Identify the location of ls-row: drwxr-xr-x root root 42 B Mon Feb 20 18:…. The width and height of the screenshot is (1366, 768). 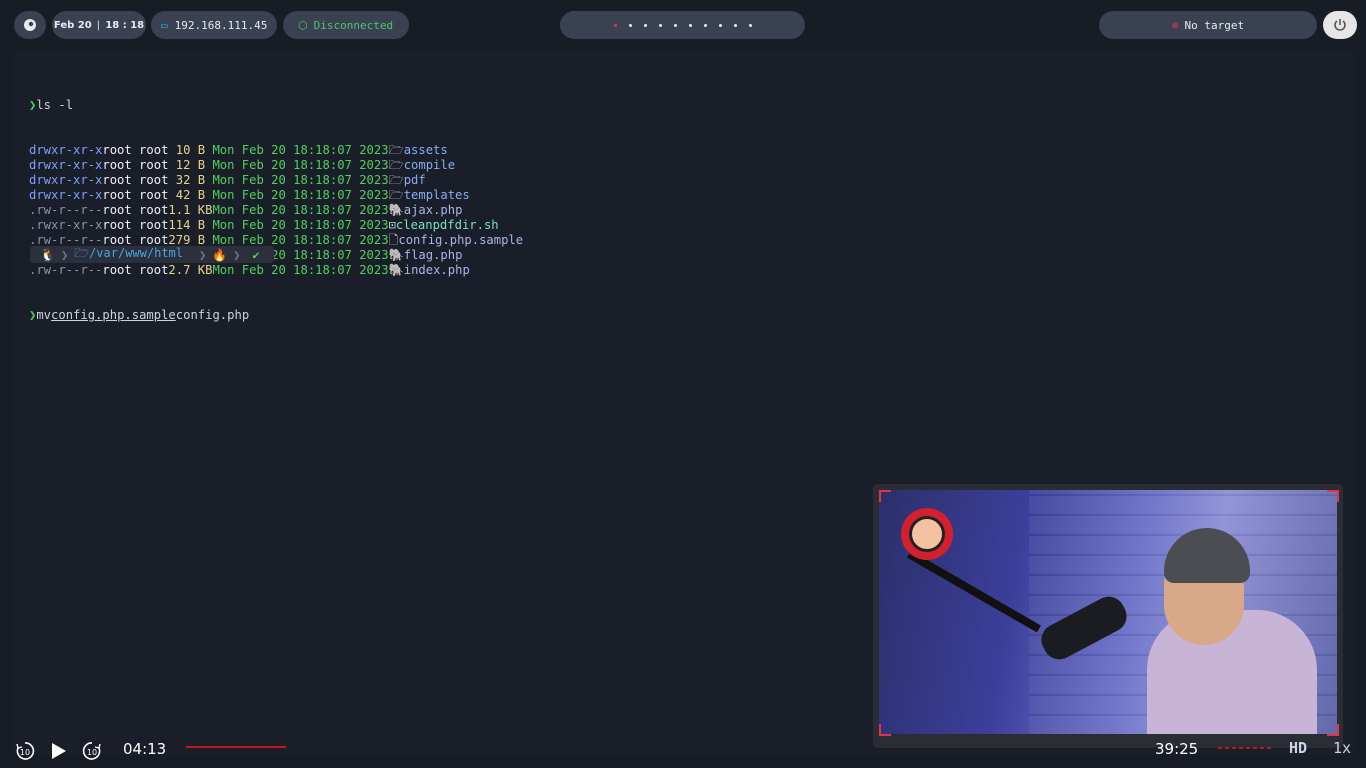
(276, 195).